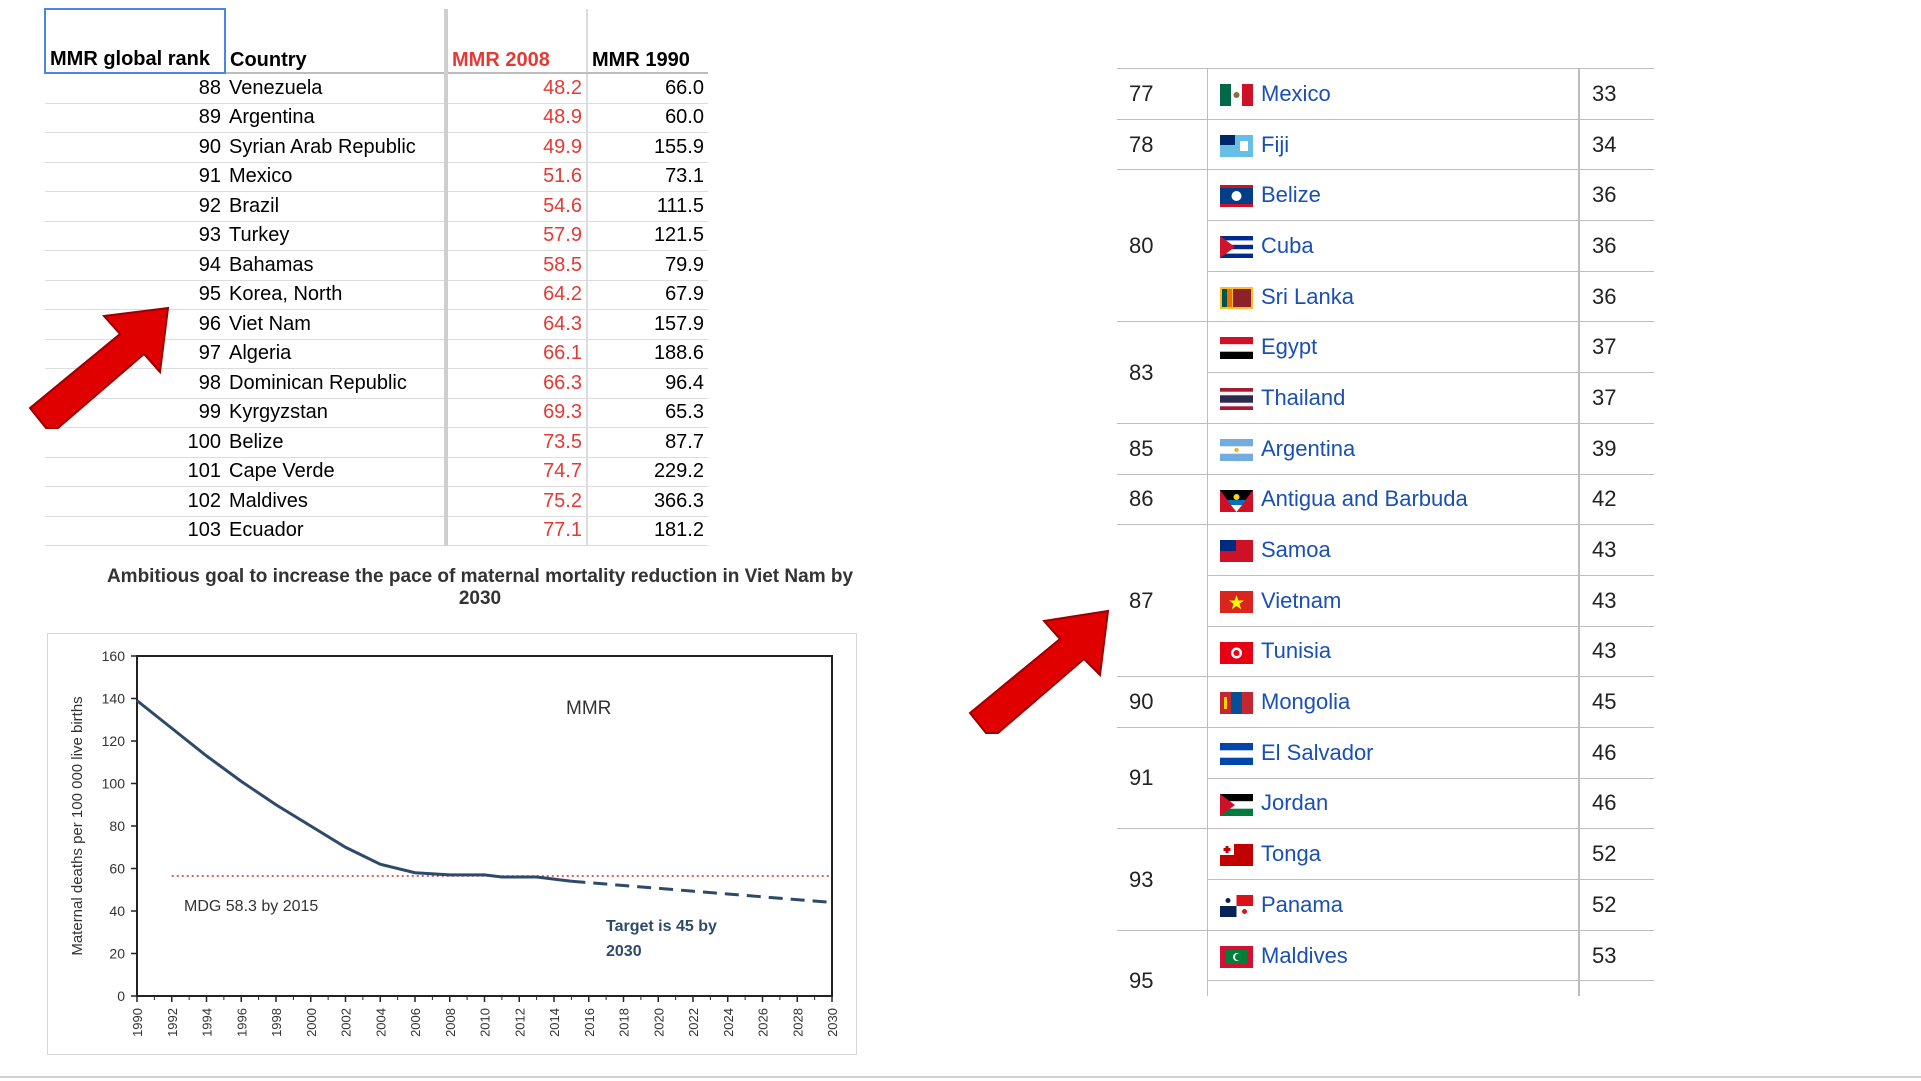 The width and height of the screenshot is (1921, 1081). Describe the element at coordinates (517, 383) in the screenshot. I see `mmr-2008-cell: 66.3` at that location.